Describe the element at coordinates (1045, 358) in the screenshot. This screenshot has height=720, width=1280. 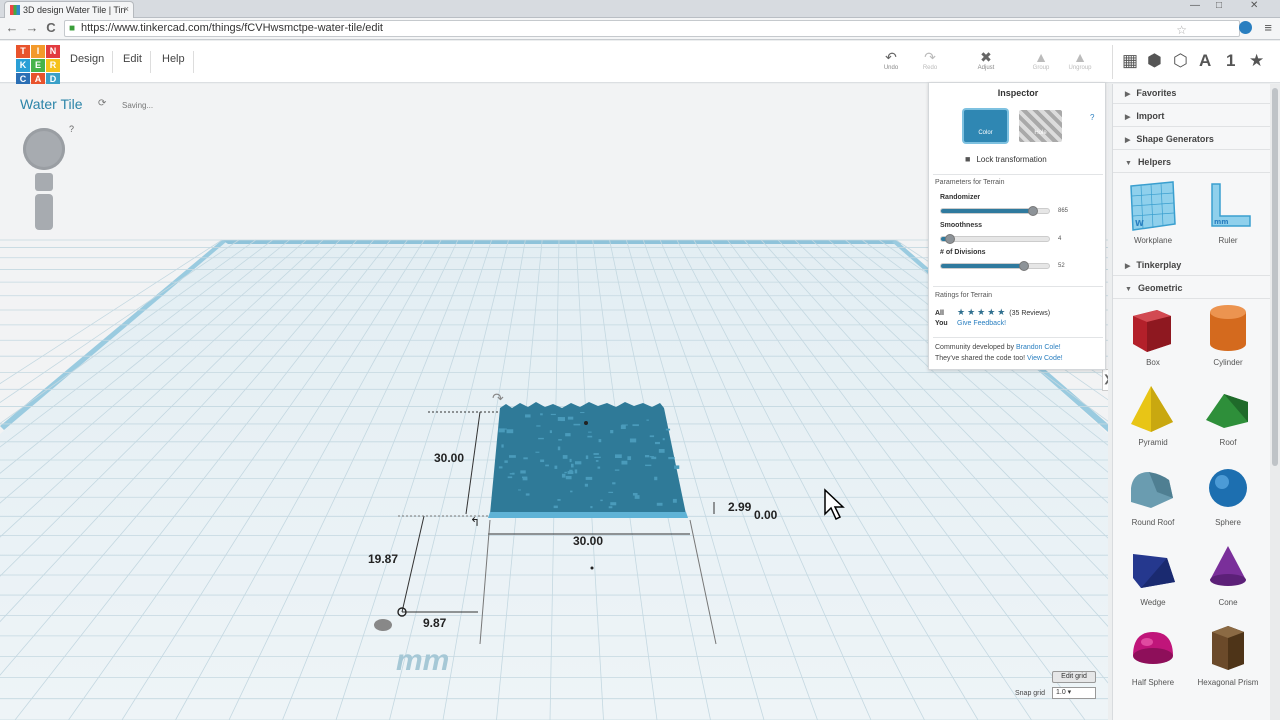
I see `view-code-link: View Code!` at that location.